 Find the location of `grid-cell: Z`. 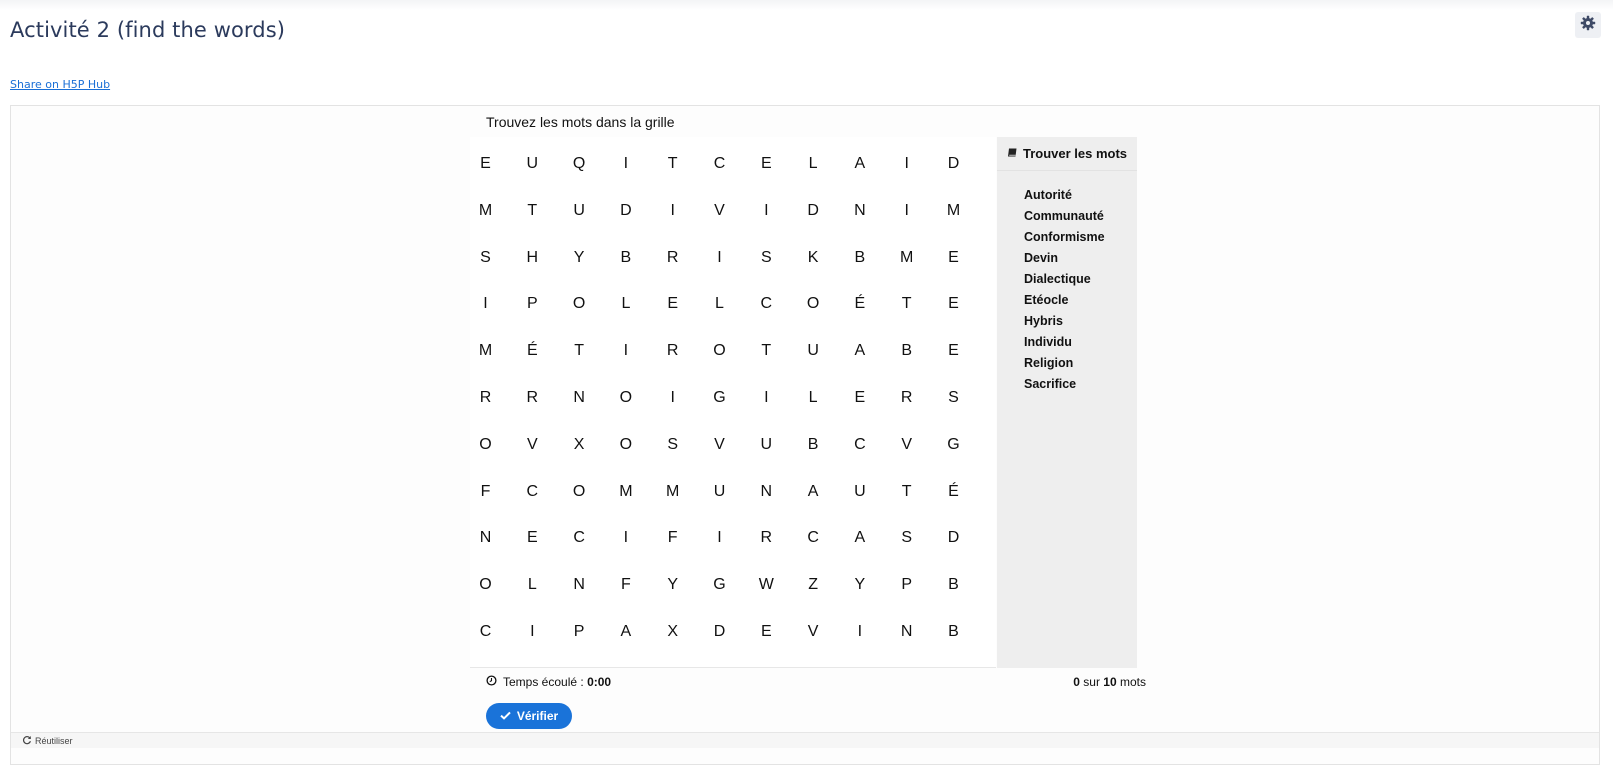

grid-cell: Z is located at coordinates (813, 585).